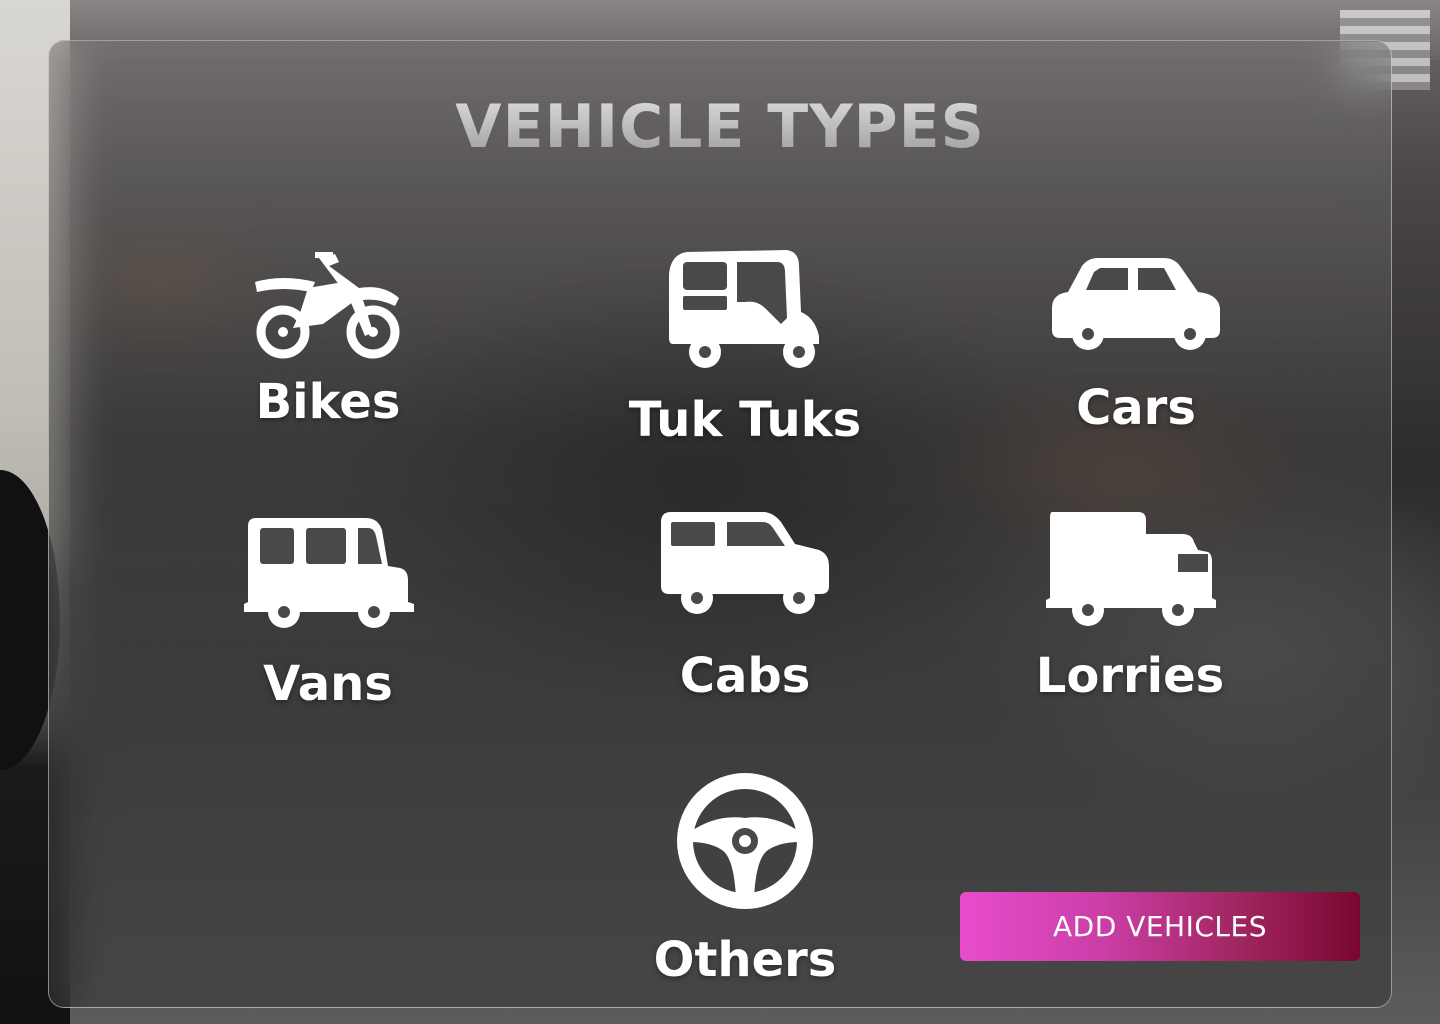  Describe the element at coordinates (328, 684) in the screenshot. I see `vehicle-type-label: Vans` at that location.